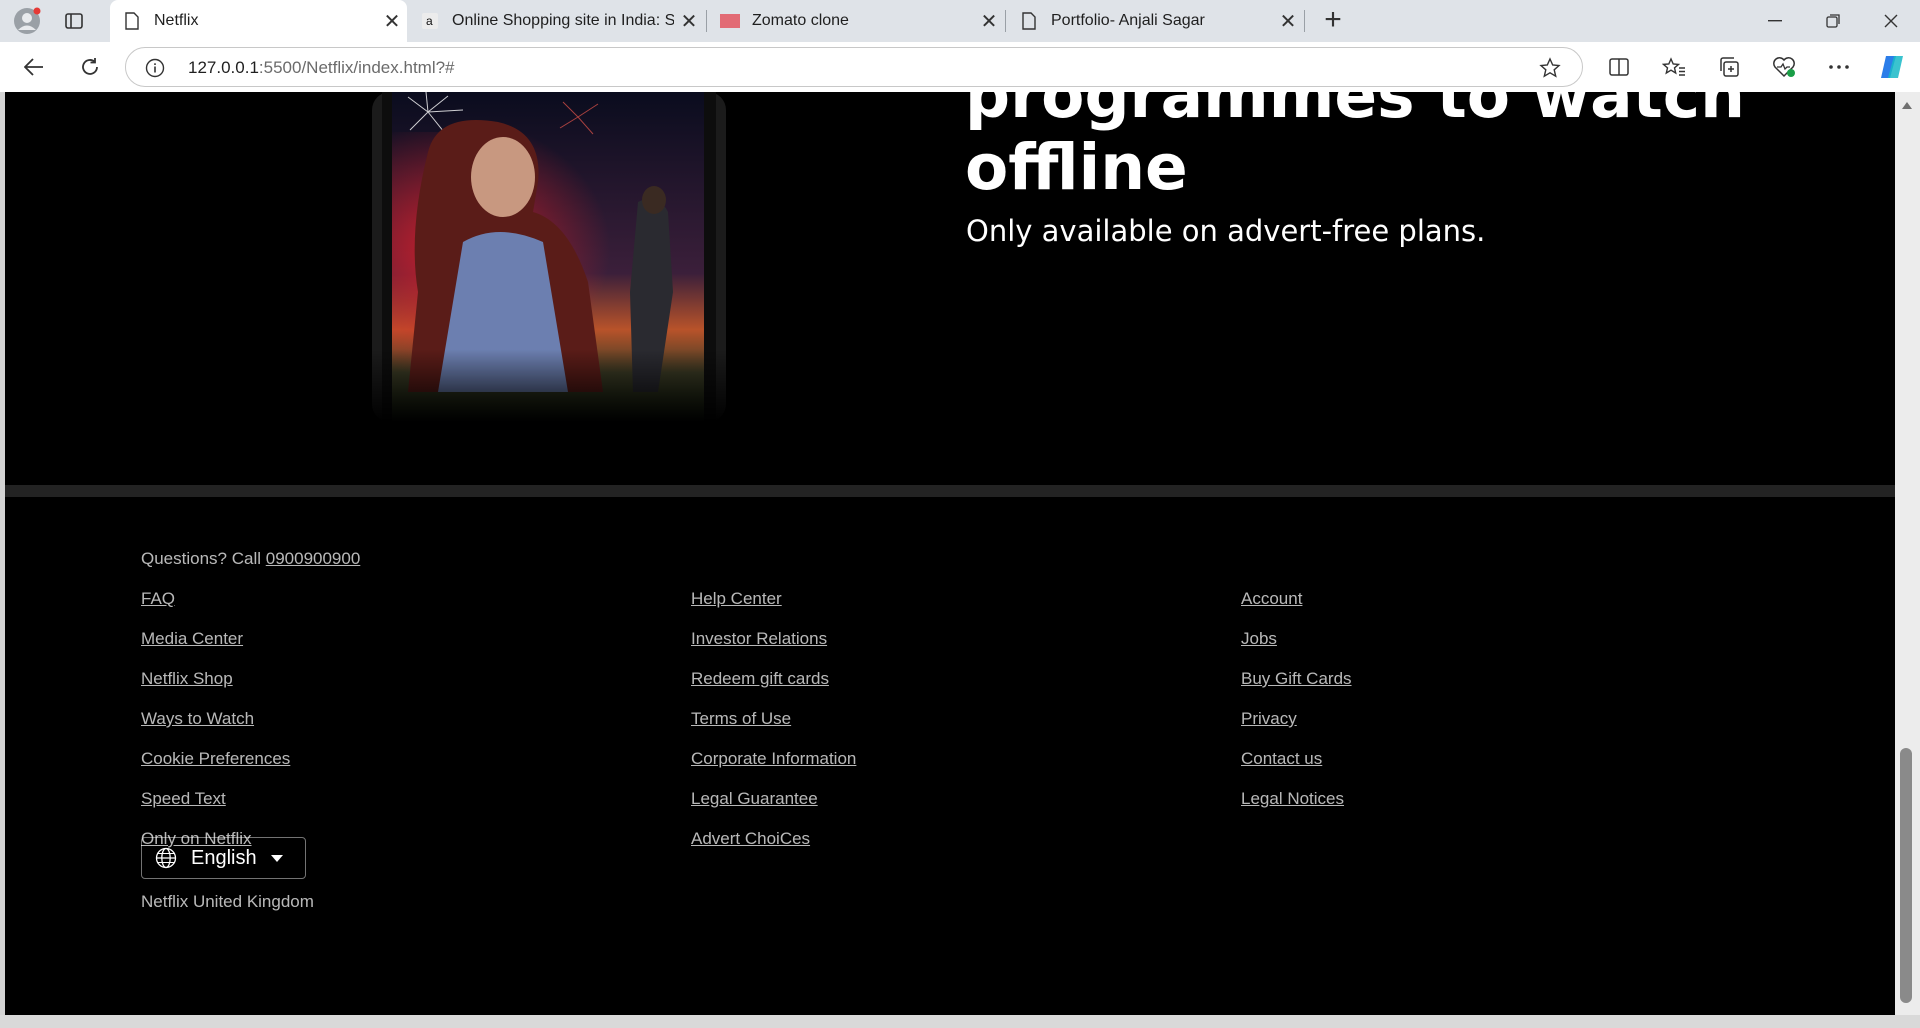 The width and height of the screenshot is (1920, 1028). What do you see at coordinates (1355, 112) in the screenshot?
I see `hero-headline-line1: programmes to watch` at bounding box center [1355, 112].